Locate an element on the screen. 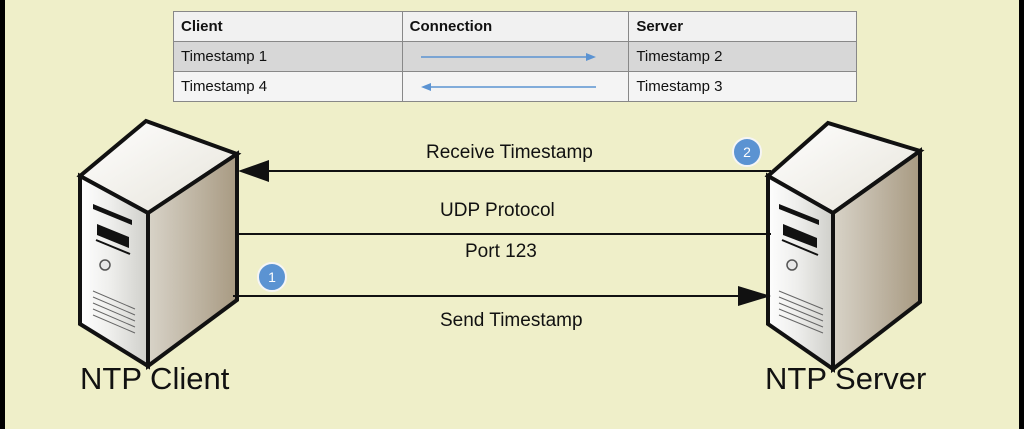 Image resolution: width=1024 pixels, height=429 pixels. left-arrow-icon is located at coordinates (508, 87).